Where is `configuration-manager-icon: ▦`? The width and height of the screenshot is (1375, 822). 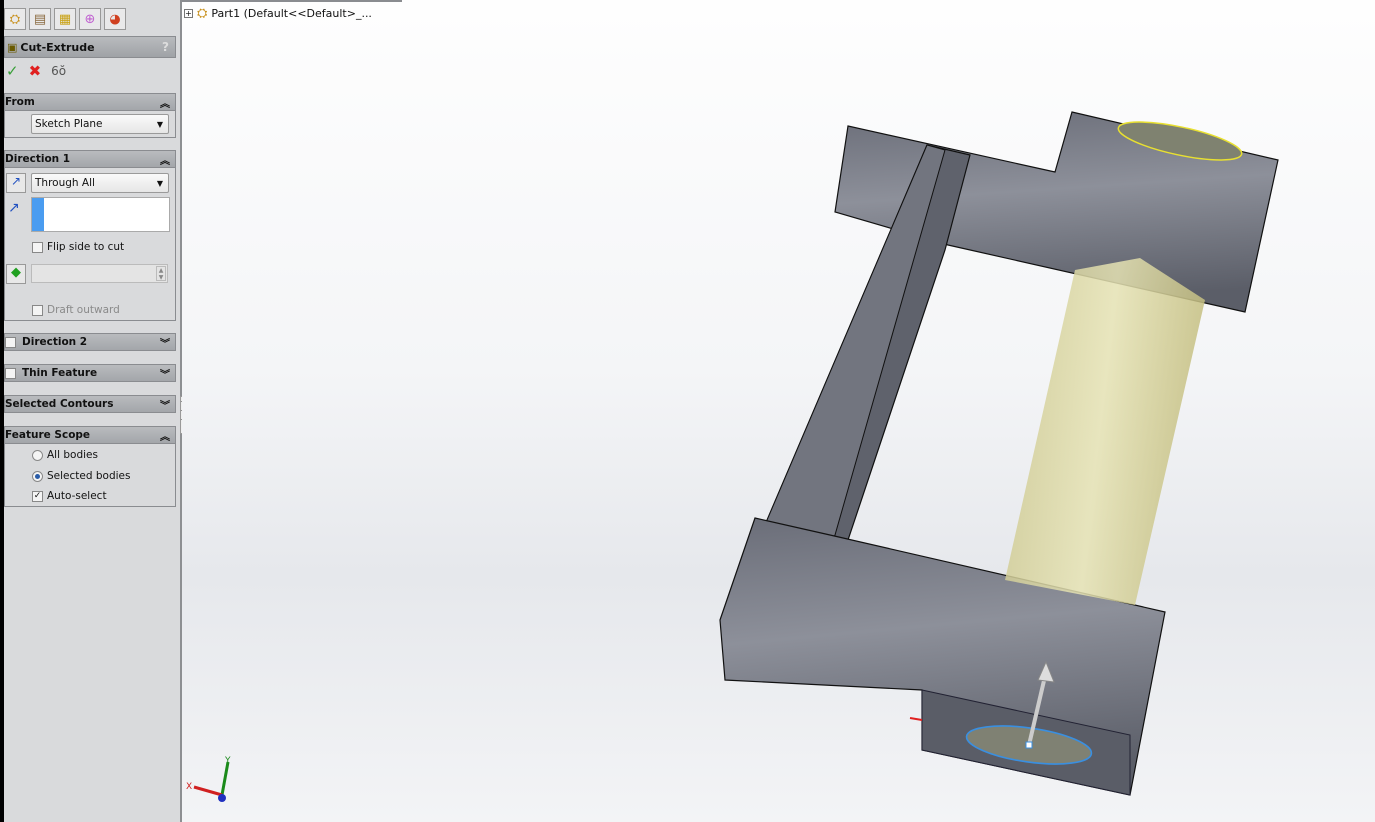
configuration-manager-icon: ▦ is located at coordinates (65, 19).